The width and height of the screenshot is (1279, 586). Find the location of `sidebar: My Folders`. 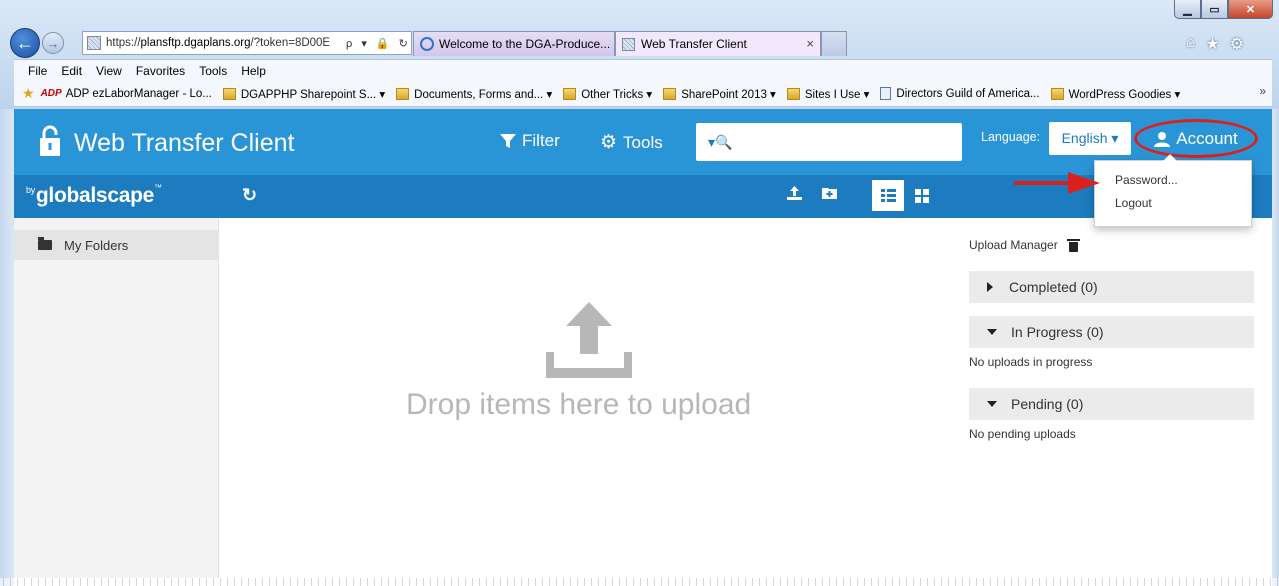

sidebar: My Folders is located at coordinates (116, 398).